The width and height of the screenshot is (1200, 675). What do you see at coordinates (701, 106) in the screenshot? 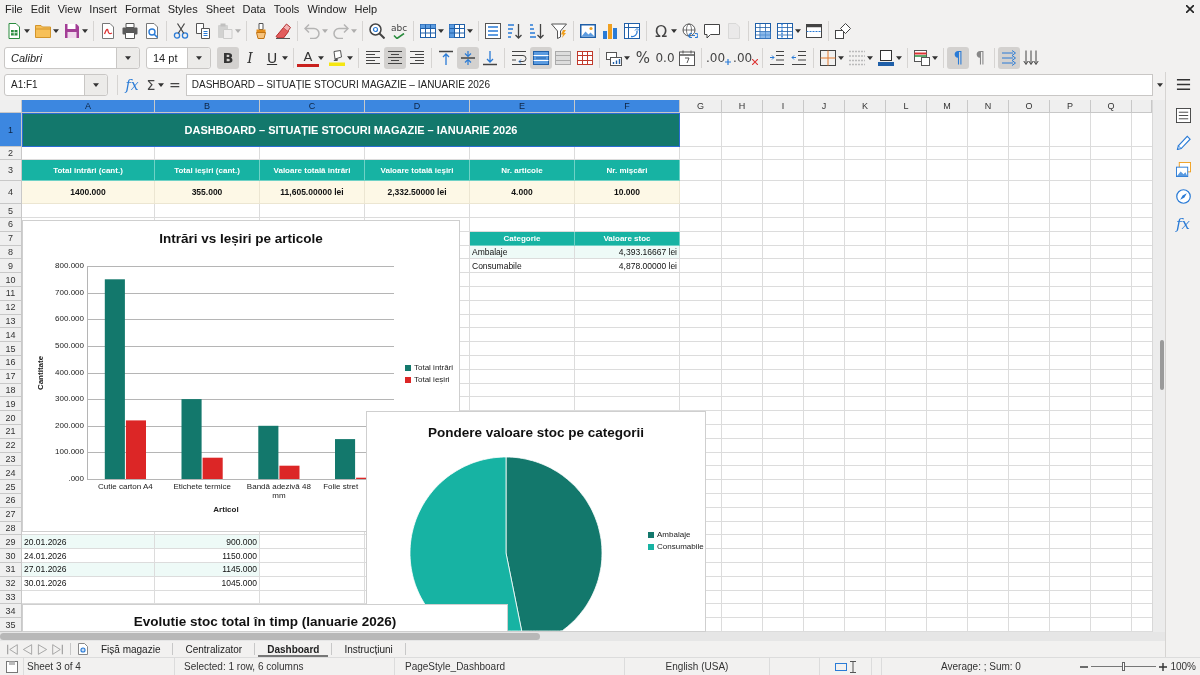
I see `column-header: G` at bounding box center [701, 106].